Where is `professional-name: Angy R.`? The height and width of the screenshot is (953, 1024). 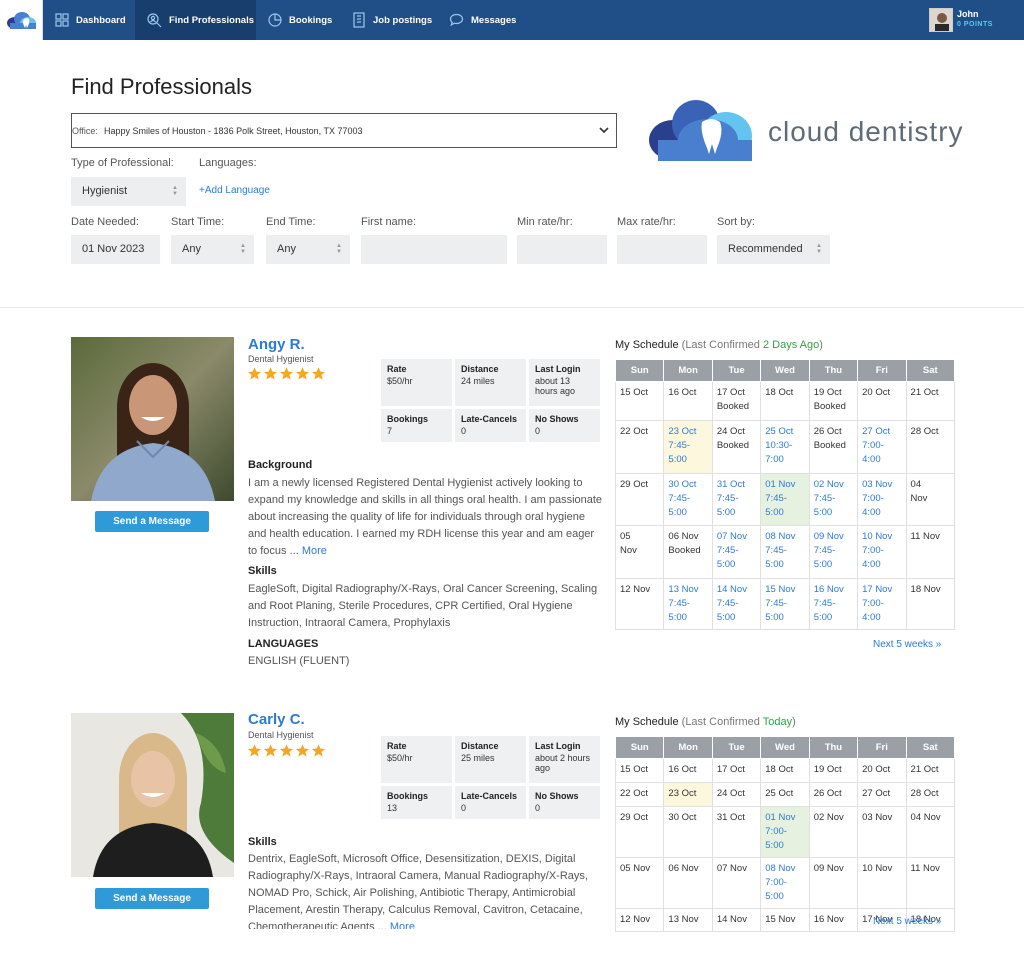 professional-name: Angy R. is located at coordinates (276, 344).